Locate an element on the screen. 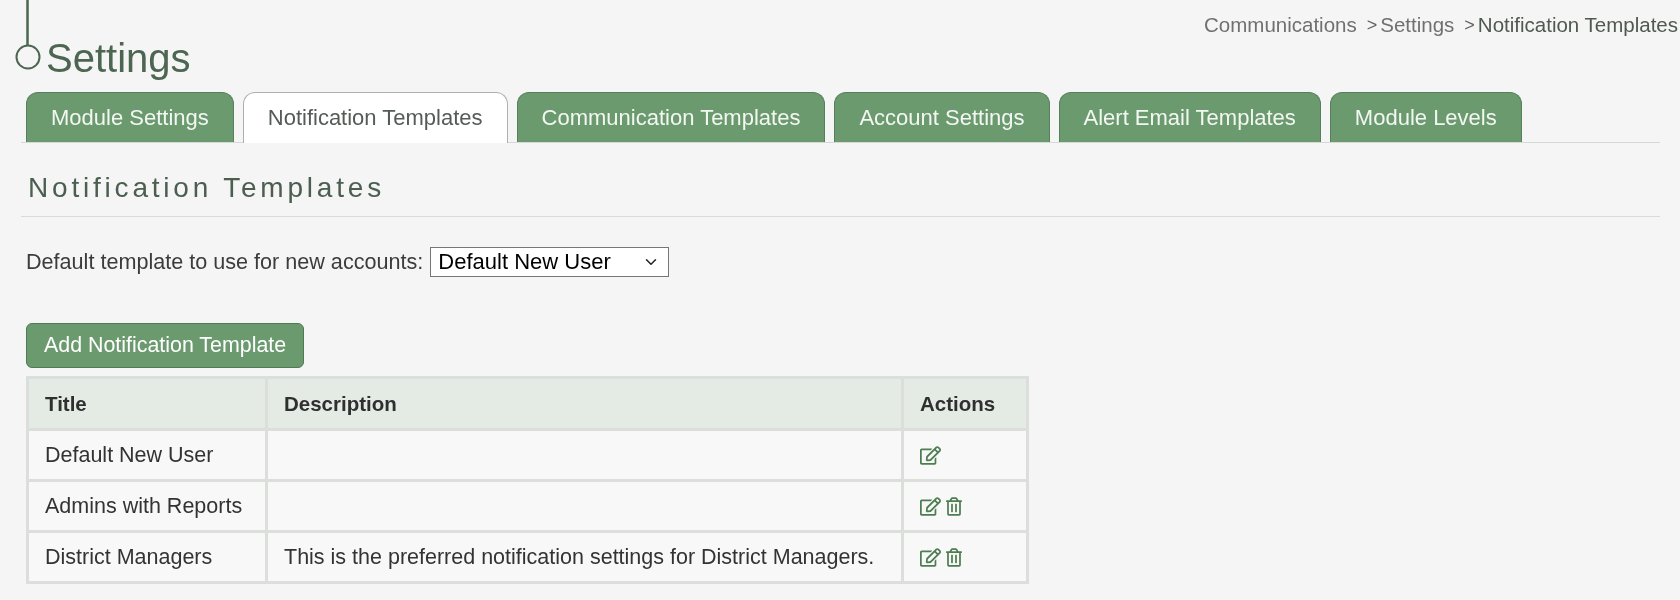 The height and width of the screenshot is (600, 1680). tab: Module Settings is located at coordinates (130, 117).